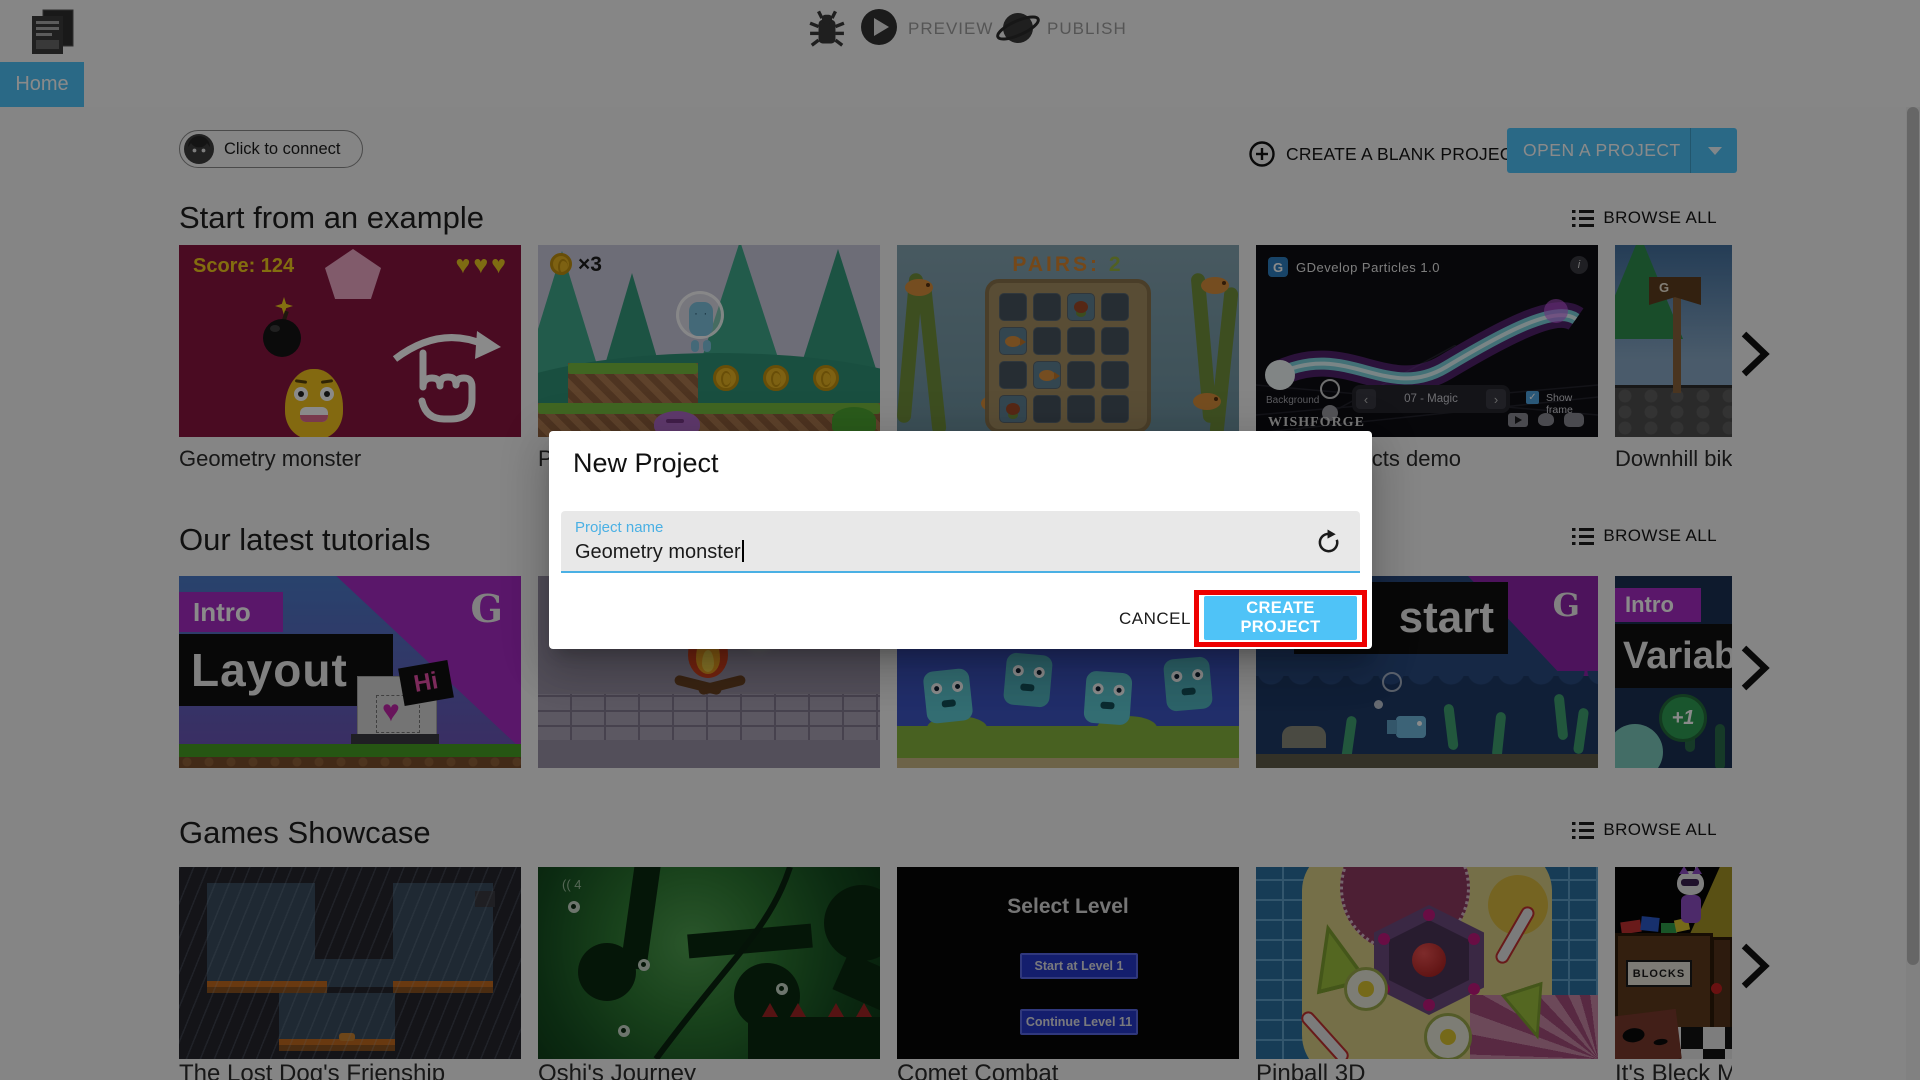 This screenshot has width=1920, height=1080. Describe the element at coordinates (619, 527) in the screenshot. I see `project-name-label: Project name` at that location.